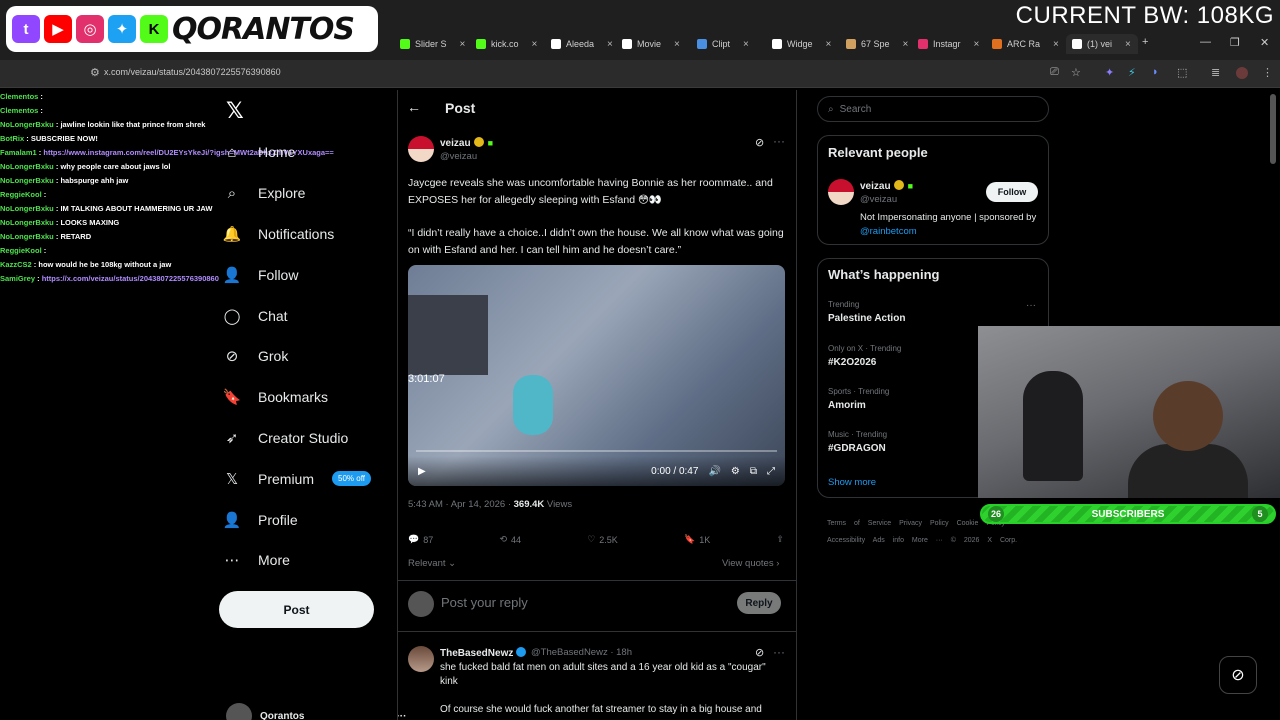 The width and height of the screenshot is (1280, 720). Describe the element at coordinates (422, 471) in the screenshot. I see `play-icon: ▶` at that location.